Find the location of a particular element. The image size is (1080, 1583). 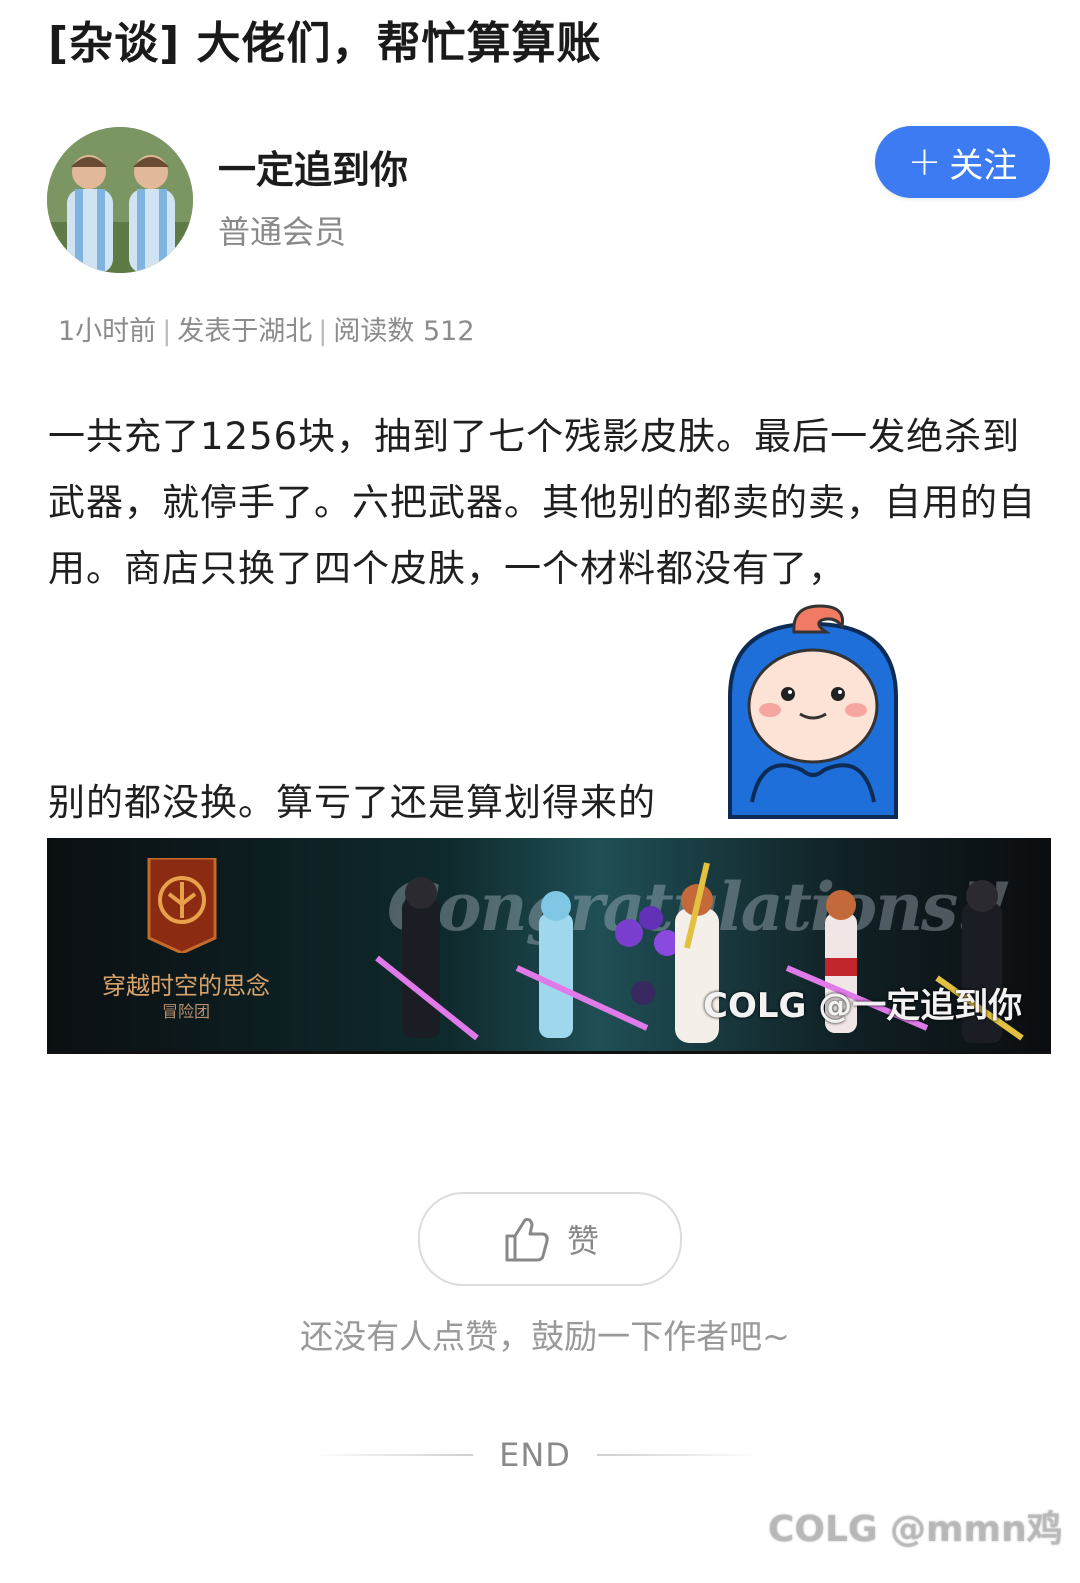

end-divider: END is located at coordinates (535, 1455).